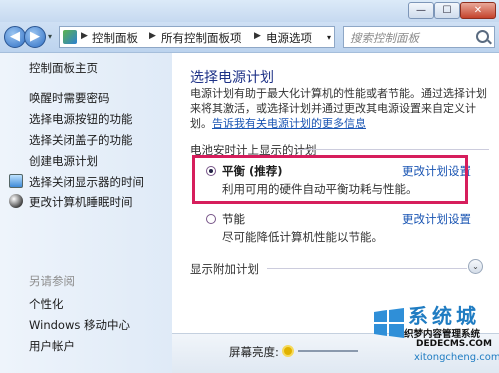 This screenshot has height=373, width=499. Describe the element at coordinates (69, 98) in the screenshot. I see `sidebar-item-wake-password: 唤醒时需要密码` at that location.